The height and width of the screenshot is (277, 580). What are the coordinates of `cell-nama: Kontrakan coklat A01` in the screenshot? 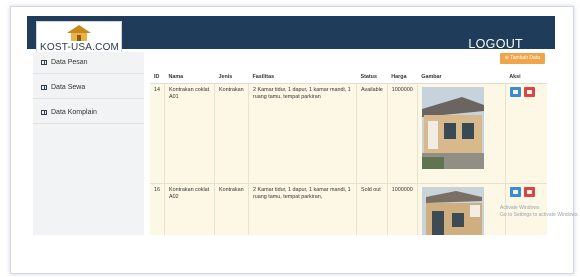 It's located at (189, 133).